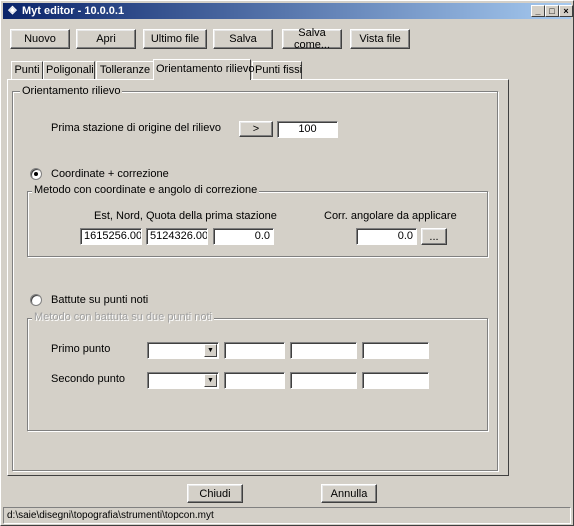 The image size is (574, 526). Describe the element at coordinates (123, 317) in the screenshot. I see `points-method-title: Metodo con battuta su due punti noti` at that location.